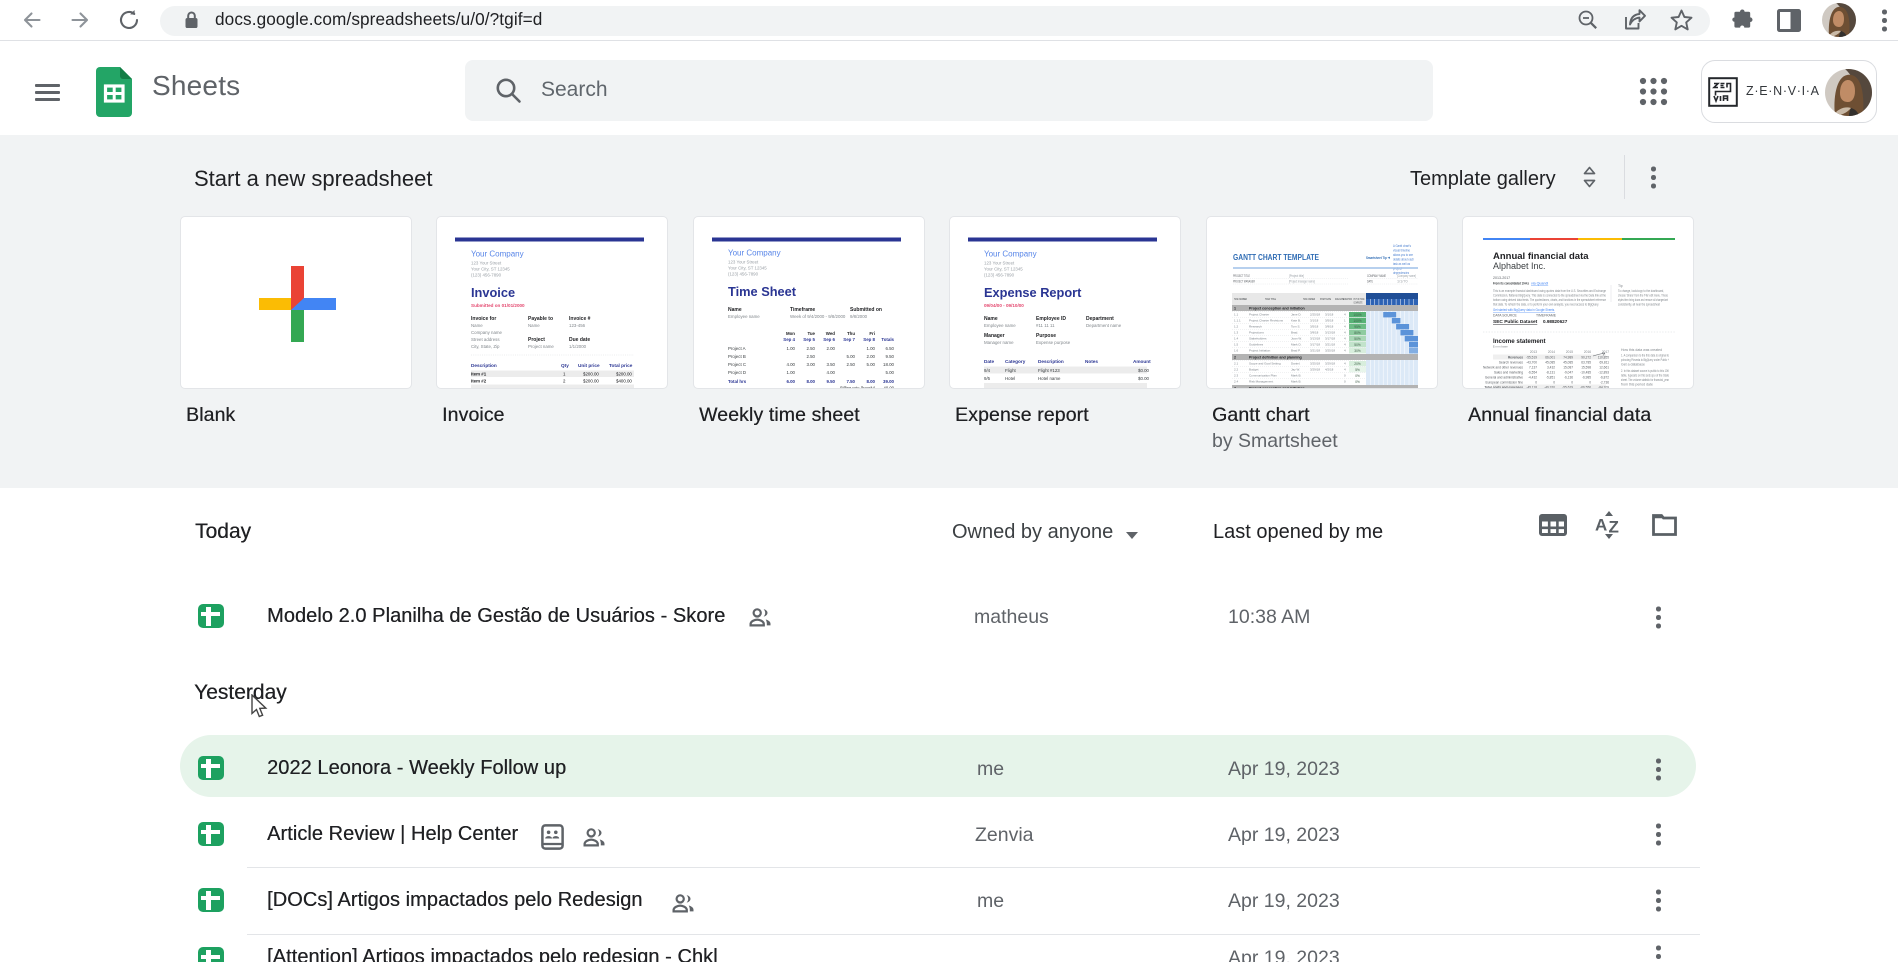 This screenshot has height=962, width=1898. I want to click on svg-text: 3/17/18, so click(1315, 345).